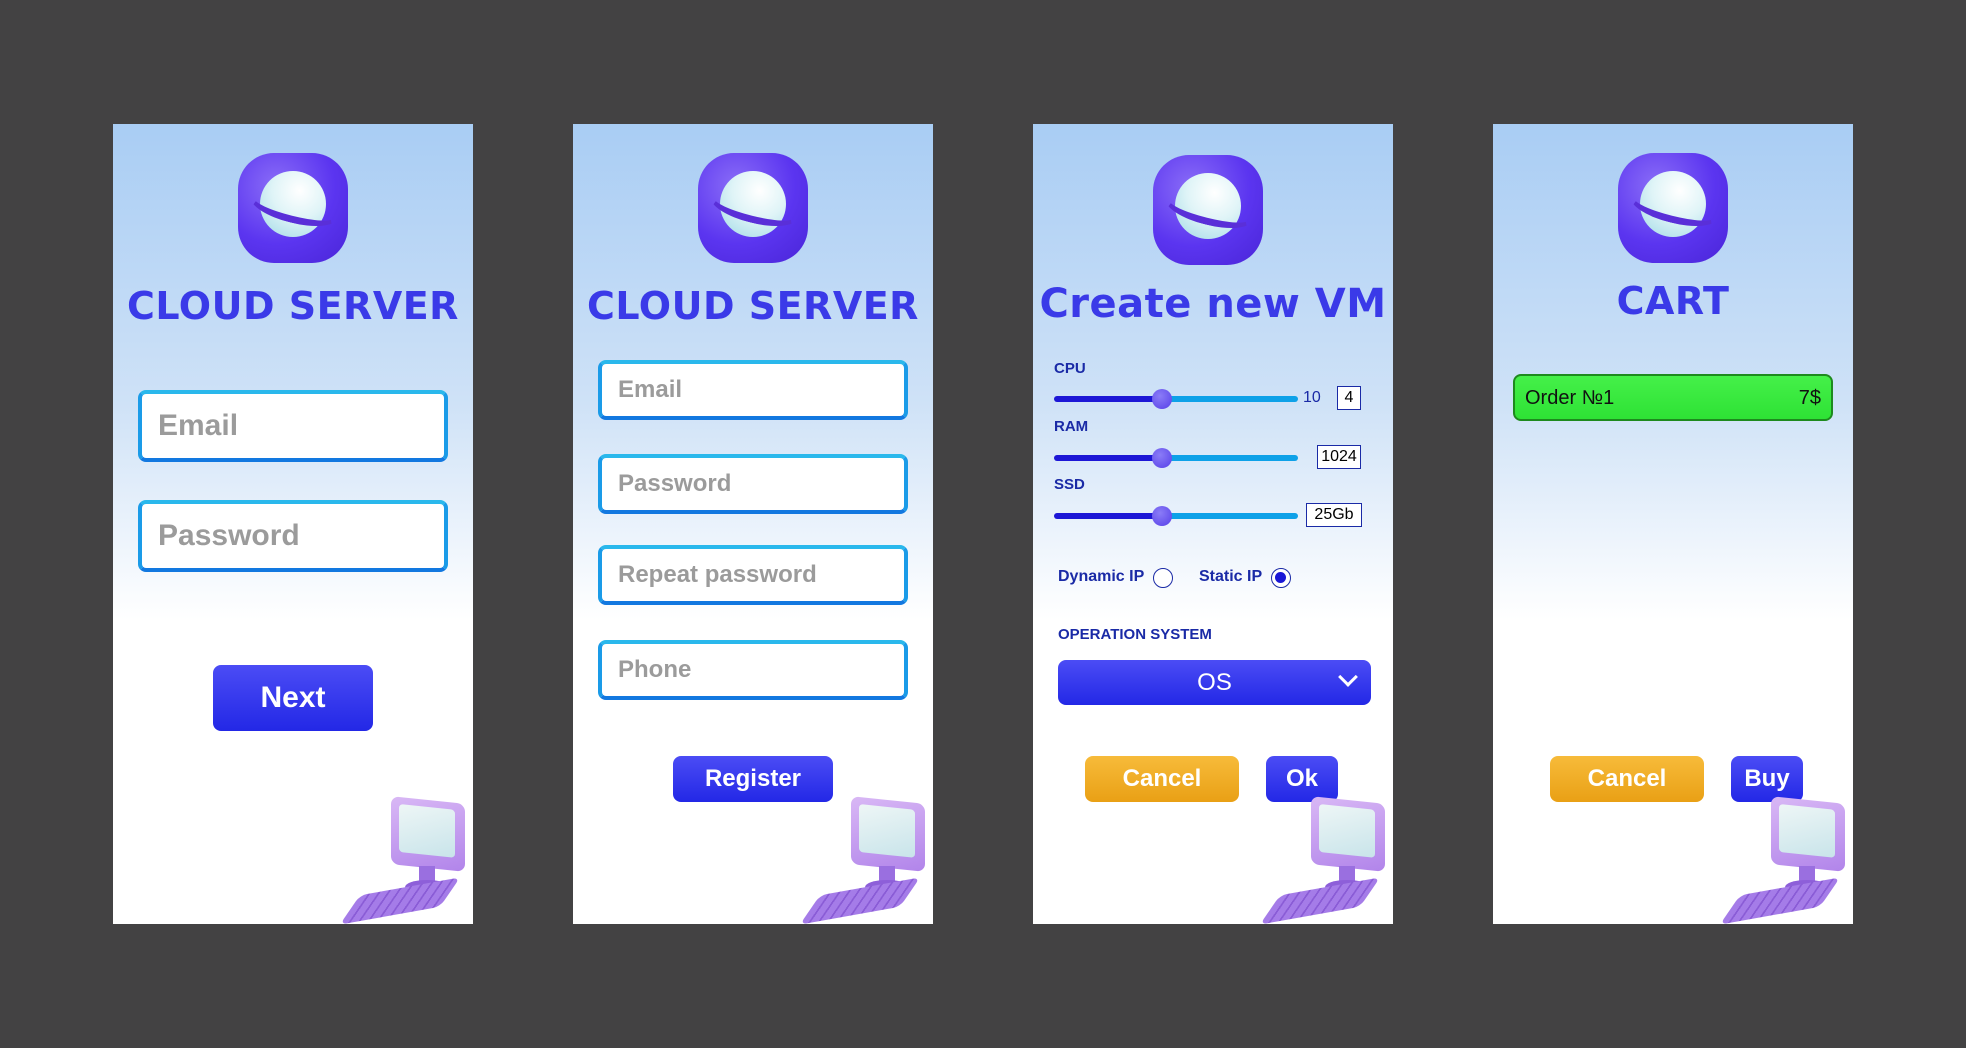 The height and width of the screenshot is (1048, 1966). I want to click on order-price: 7$, so click(1809, 398).